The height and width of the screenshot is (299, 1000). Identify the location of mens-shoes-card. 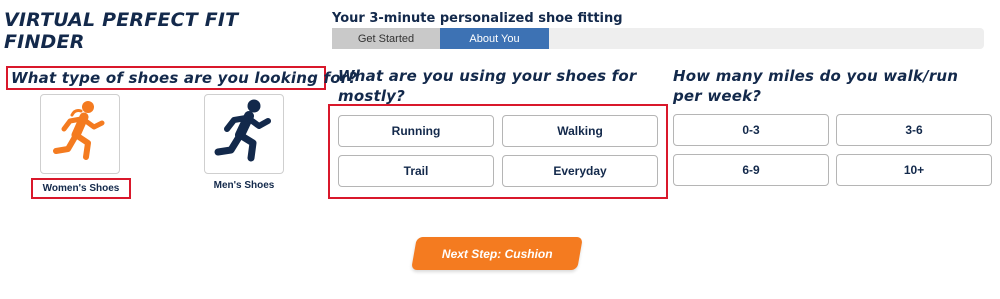
(244, 134).